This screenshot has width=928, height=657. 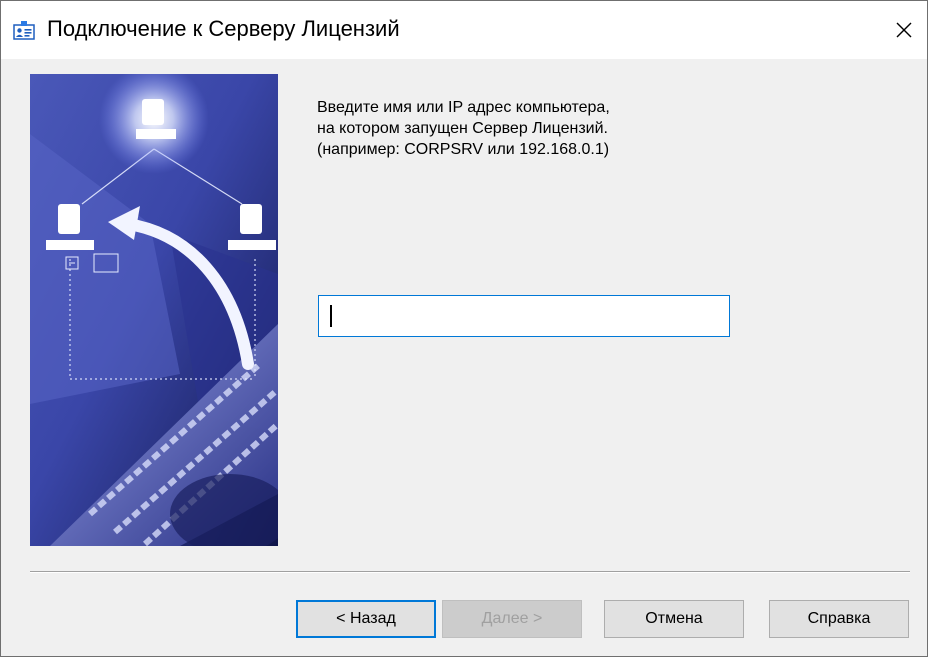 I want to click on close-icon, so click(x=904, y=30).